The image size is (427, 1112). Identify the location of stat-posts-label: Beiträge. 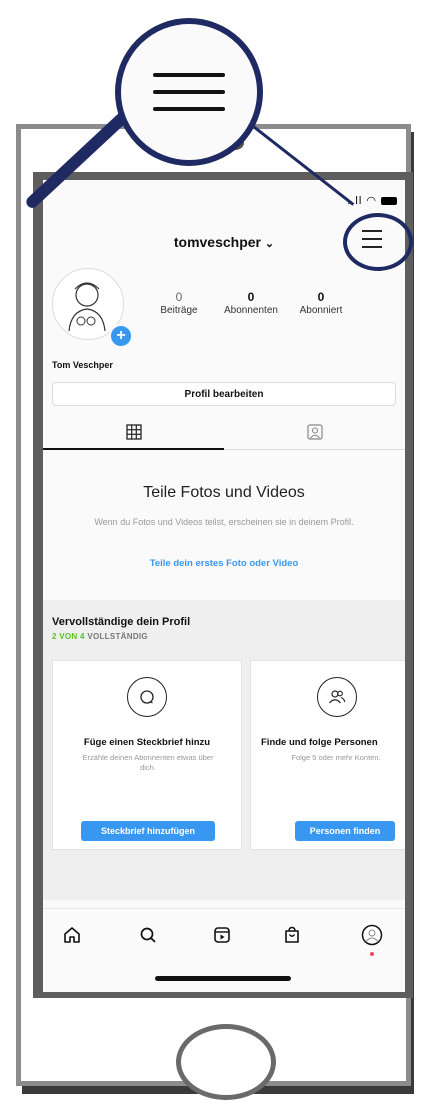
(179, 310).